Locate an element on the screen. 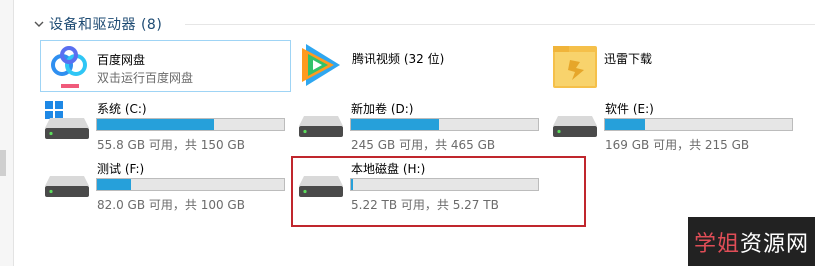 This screenshot has width=815, height=266. app-tile-tencent-video: 腾讯视频 (32 位) is located at coordinates (421, 65).